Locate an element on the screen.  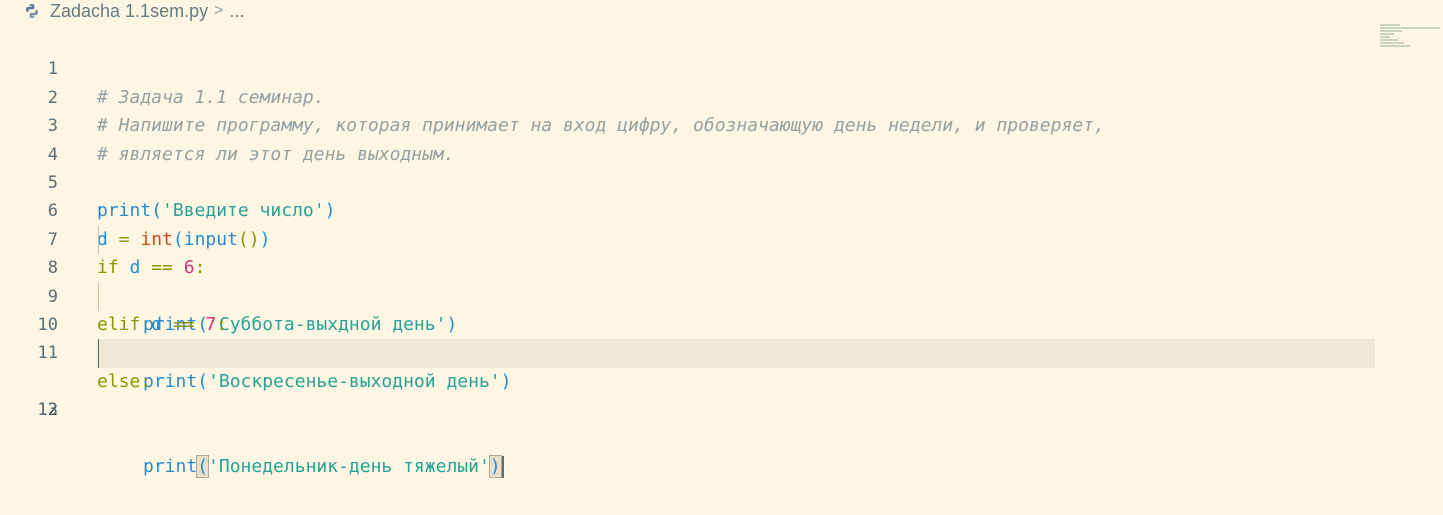
breadcrumb-file: Zadacha 1.1sem.py is located at coordinates (129, 11).